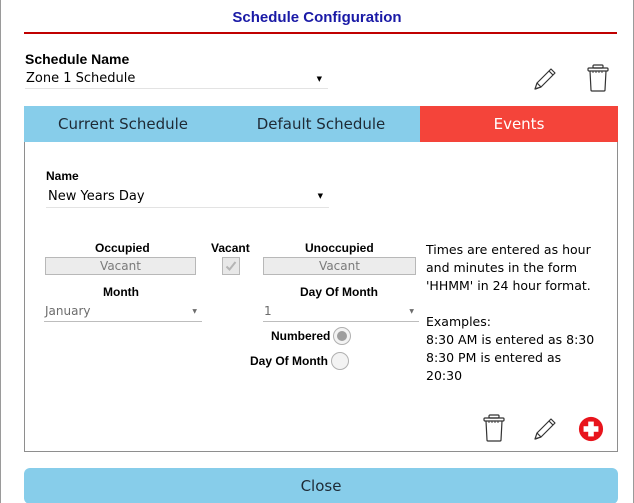 Image resolution: width=634 pixels, height=503 pixels. What do you see at coordinates (68, 311) in the screenshot?
I see `month-value: January` at bounding box center [68, 311].